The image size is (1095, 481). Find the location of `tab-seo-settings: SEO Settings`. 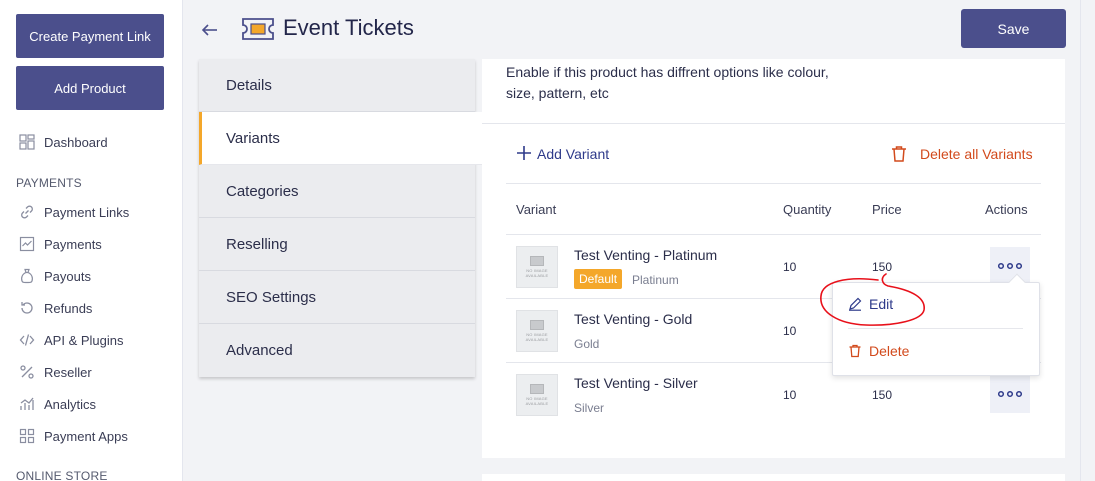

tab-seo-settings: SEO Settings is located at coordinates (337, 297).